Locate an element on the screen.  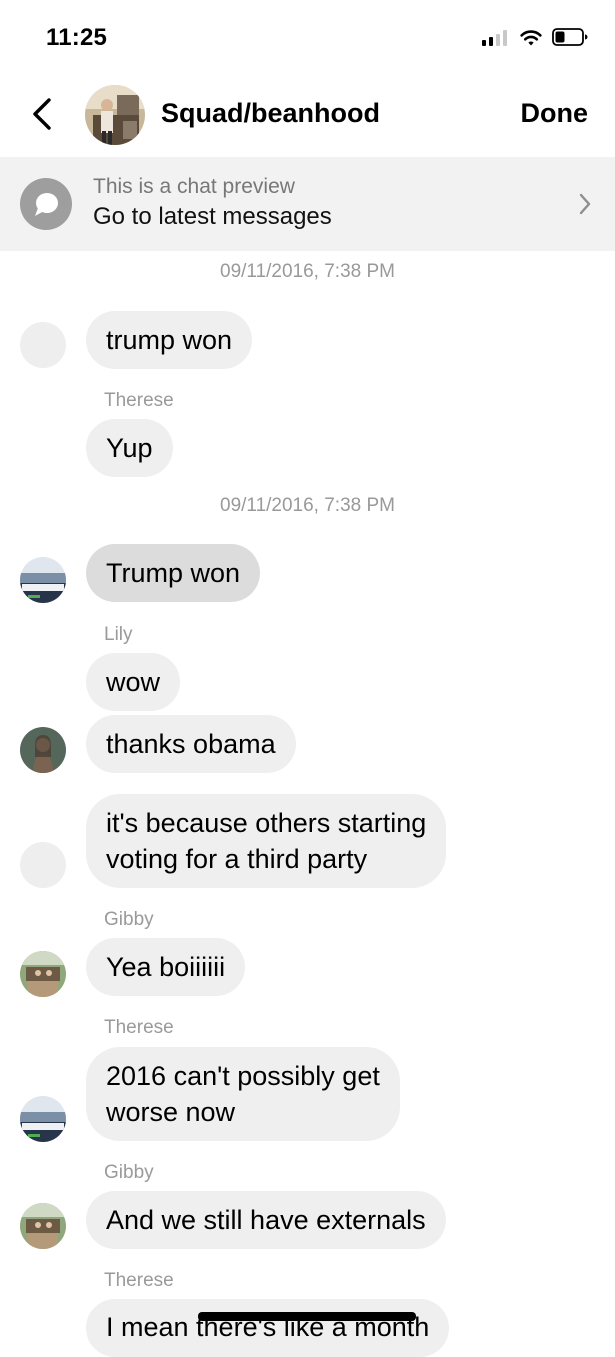
go-to-latest-link: Go to latest messages is located at coordinates (212, 217).